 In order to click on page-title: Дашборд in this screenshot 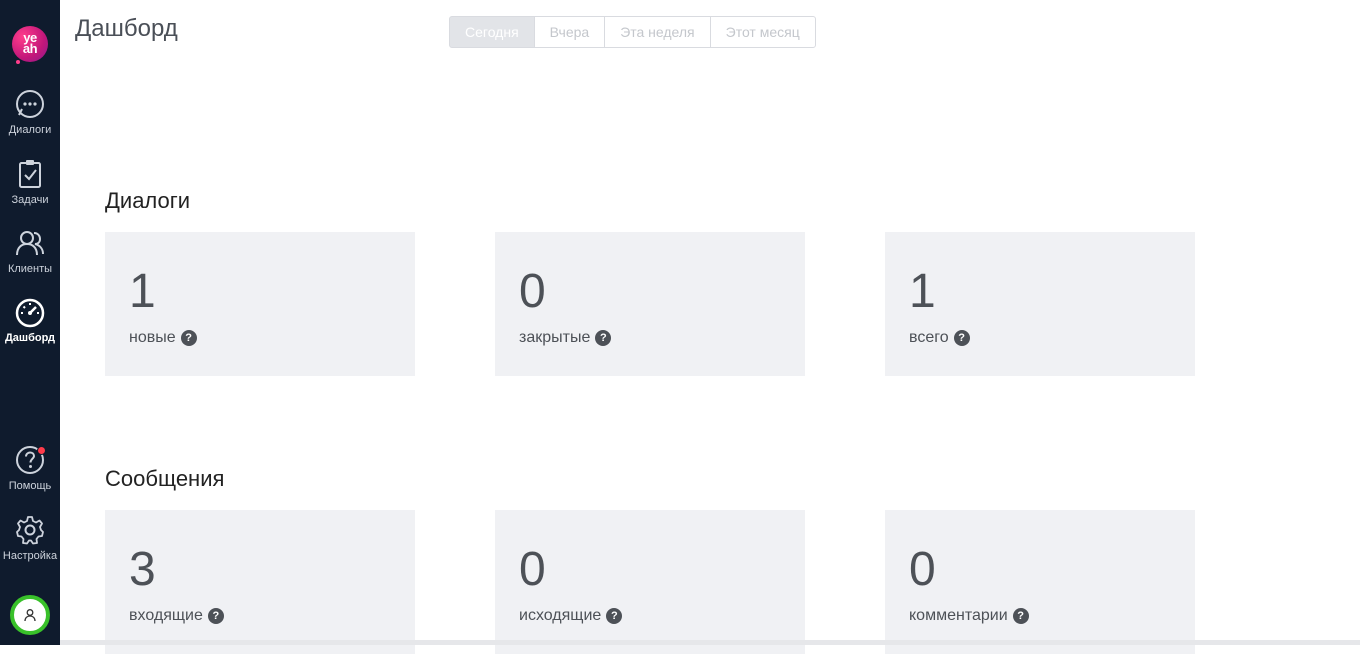, I will do `click(126, 28)`.